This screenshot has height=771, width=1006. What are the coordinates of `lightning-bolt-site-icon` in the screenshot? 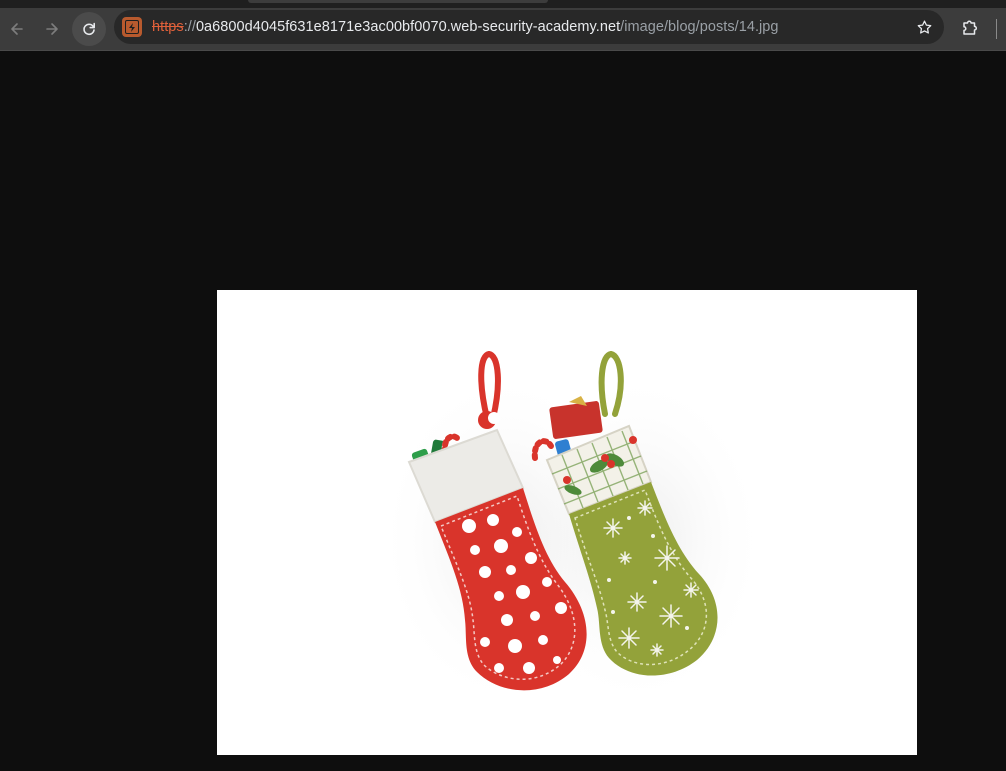 It's located at (132, 27).